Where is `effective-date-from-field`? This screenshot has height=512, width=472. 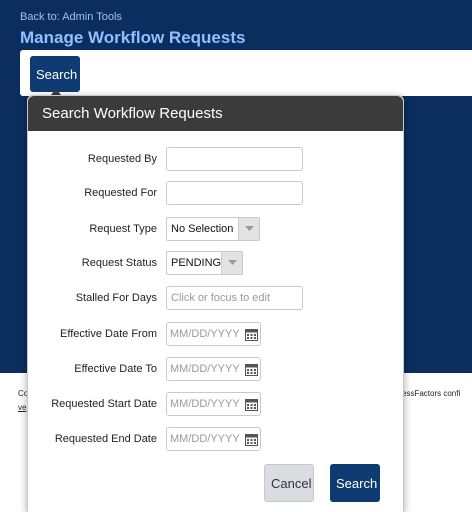
effective-date-from-field is located at coordinates (213, 334).